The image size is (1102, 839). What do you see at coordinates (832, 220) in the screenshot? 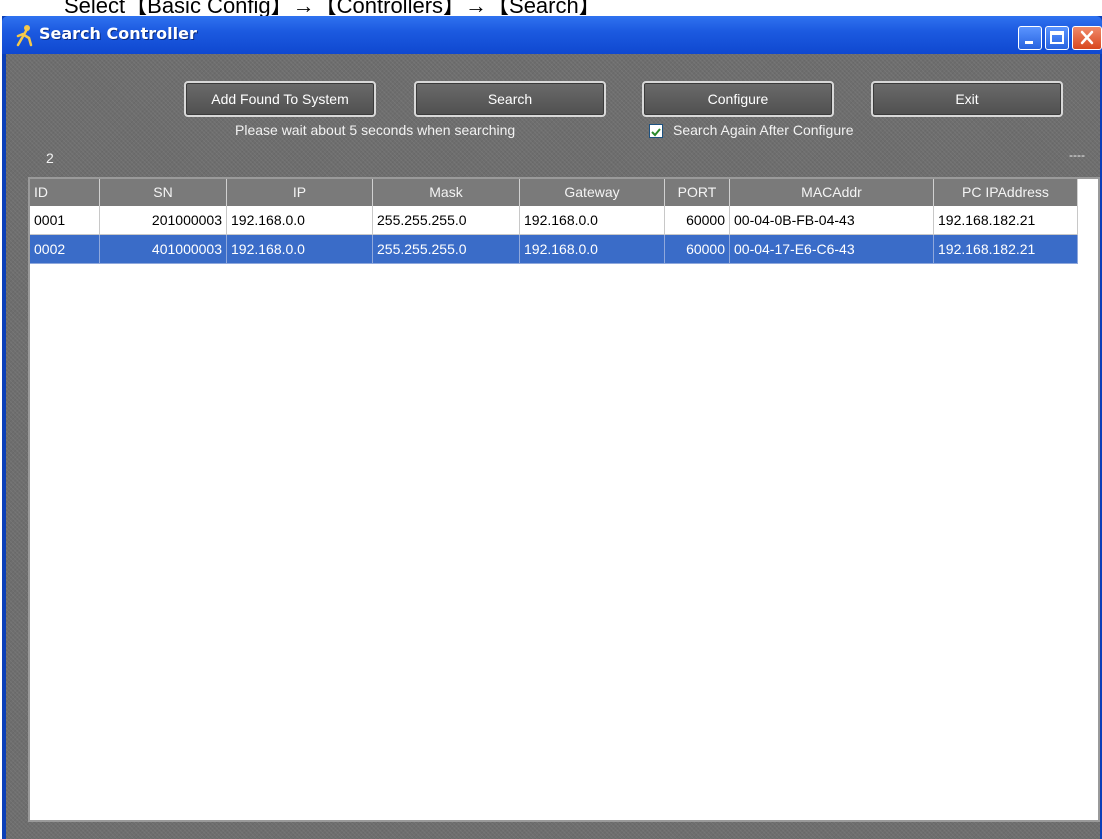
I see `cell-macaddr: 00-04-0B-FB-04-43` at bounding box center [832, 220].